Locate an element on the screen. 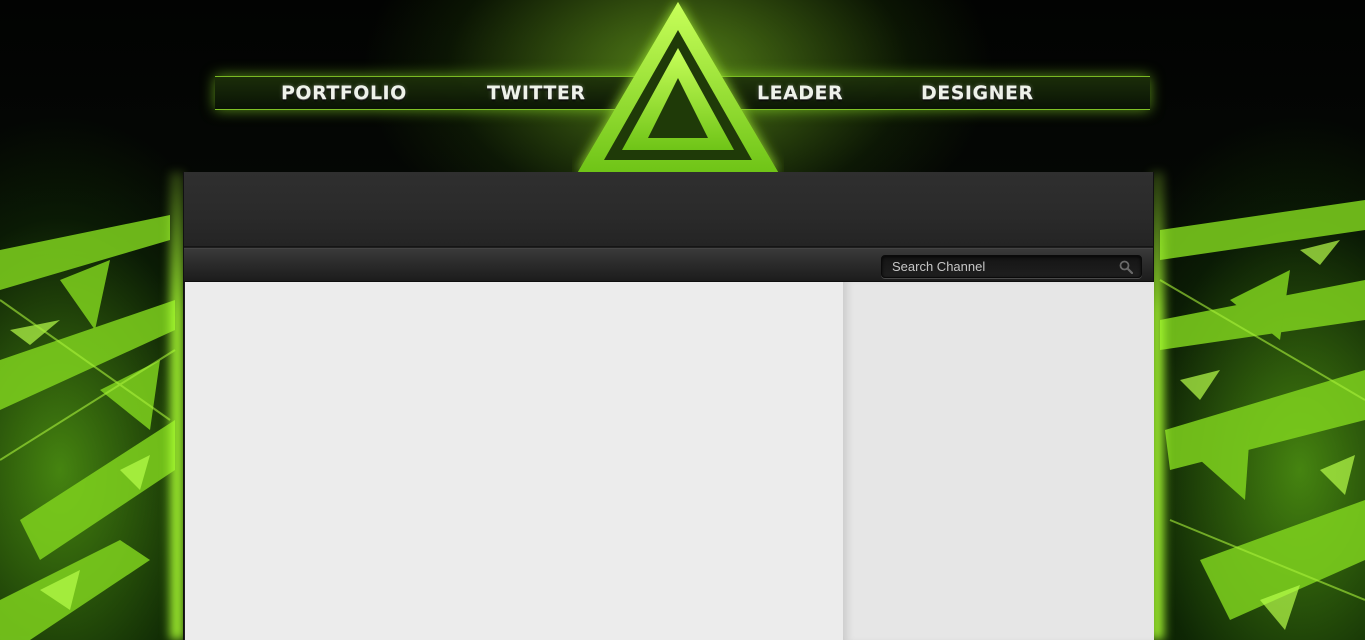  search-icon is located at coordinates (1126, 267).